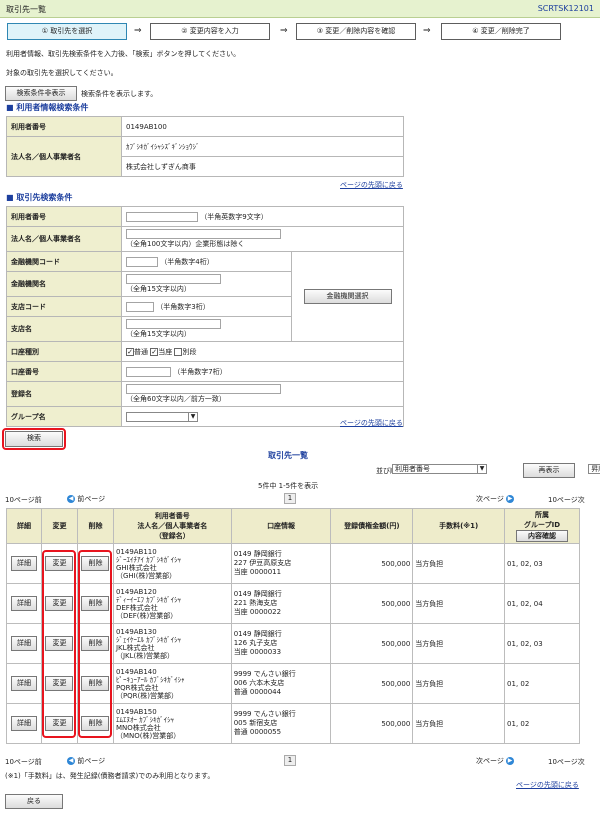 The width and height of the screenshot is (600, 816). Describe the element at coordinates (549, 470) in the screenshot. I see `redisplay-button: 再表示` at that location.